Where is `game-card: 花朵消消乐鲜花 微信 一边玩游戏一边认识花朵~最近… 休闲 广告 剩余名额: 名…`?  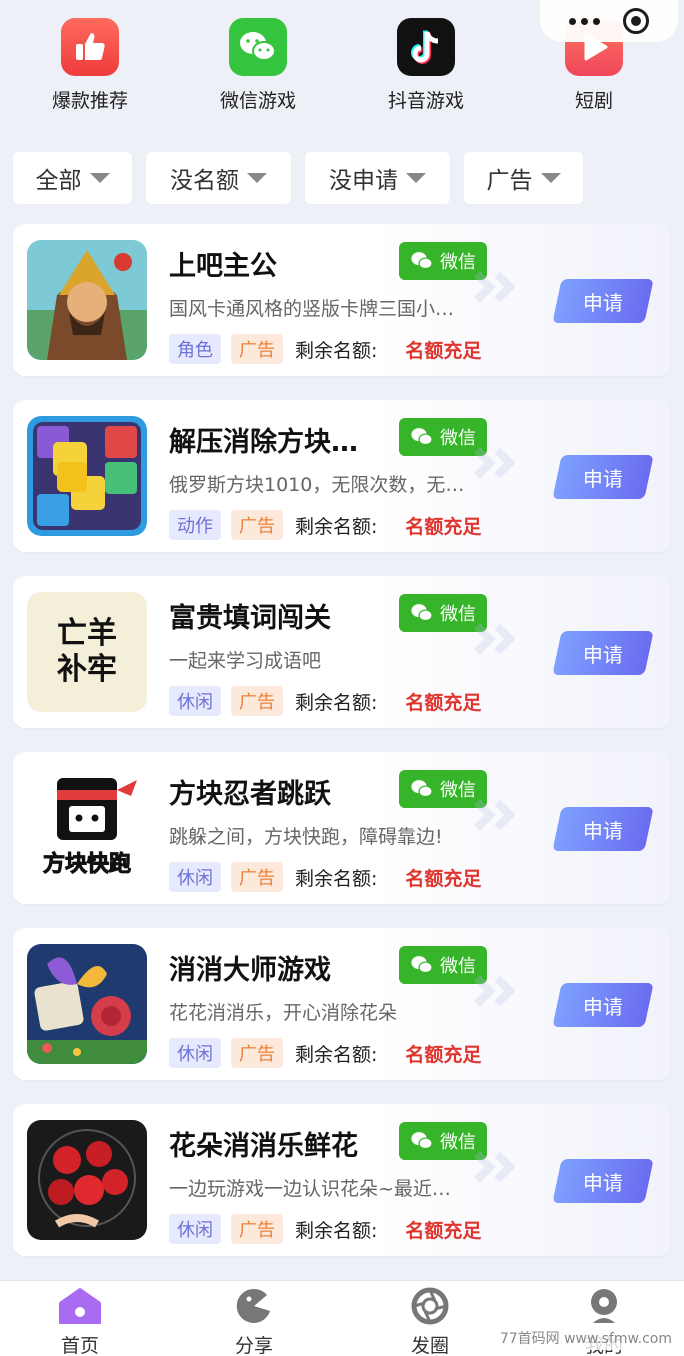
game-card: 花朵消消乐鲜花 微信 一边玩游戏一边认识花朵~最近… 休闲 广告 剩余名额: 名… is located at coordinates (342, 1180).